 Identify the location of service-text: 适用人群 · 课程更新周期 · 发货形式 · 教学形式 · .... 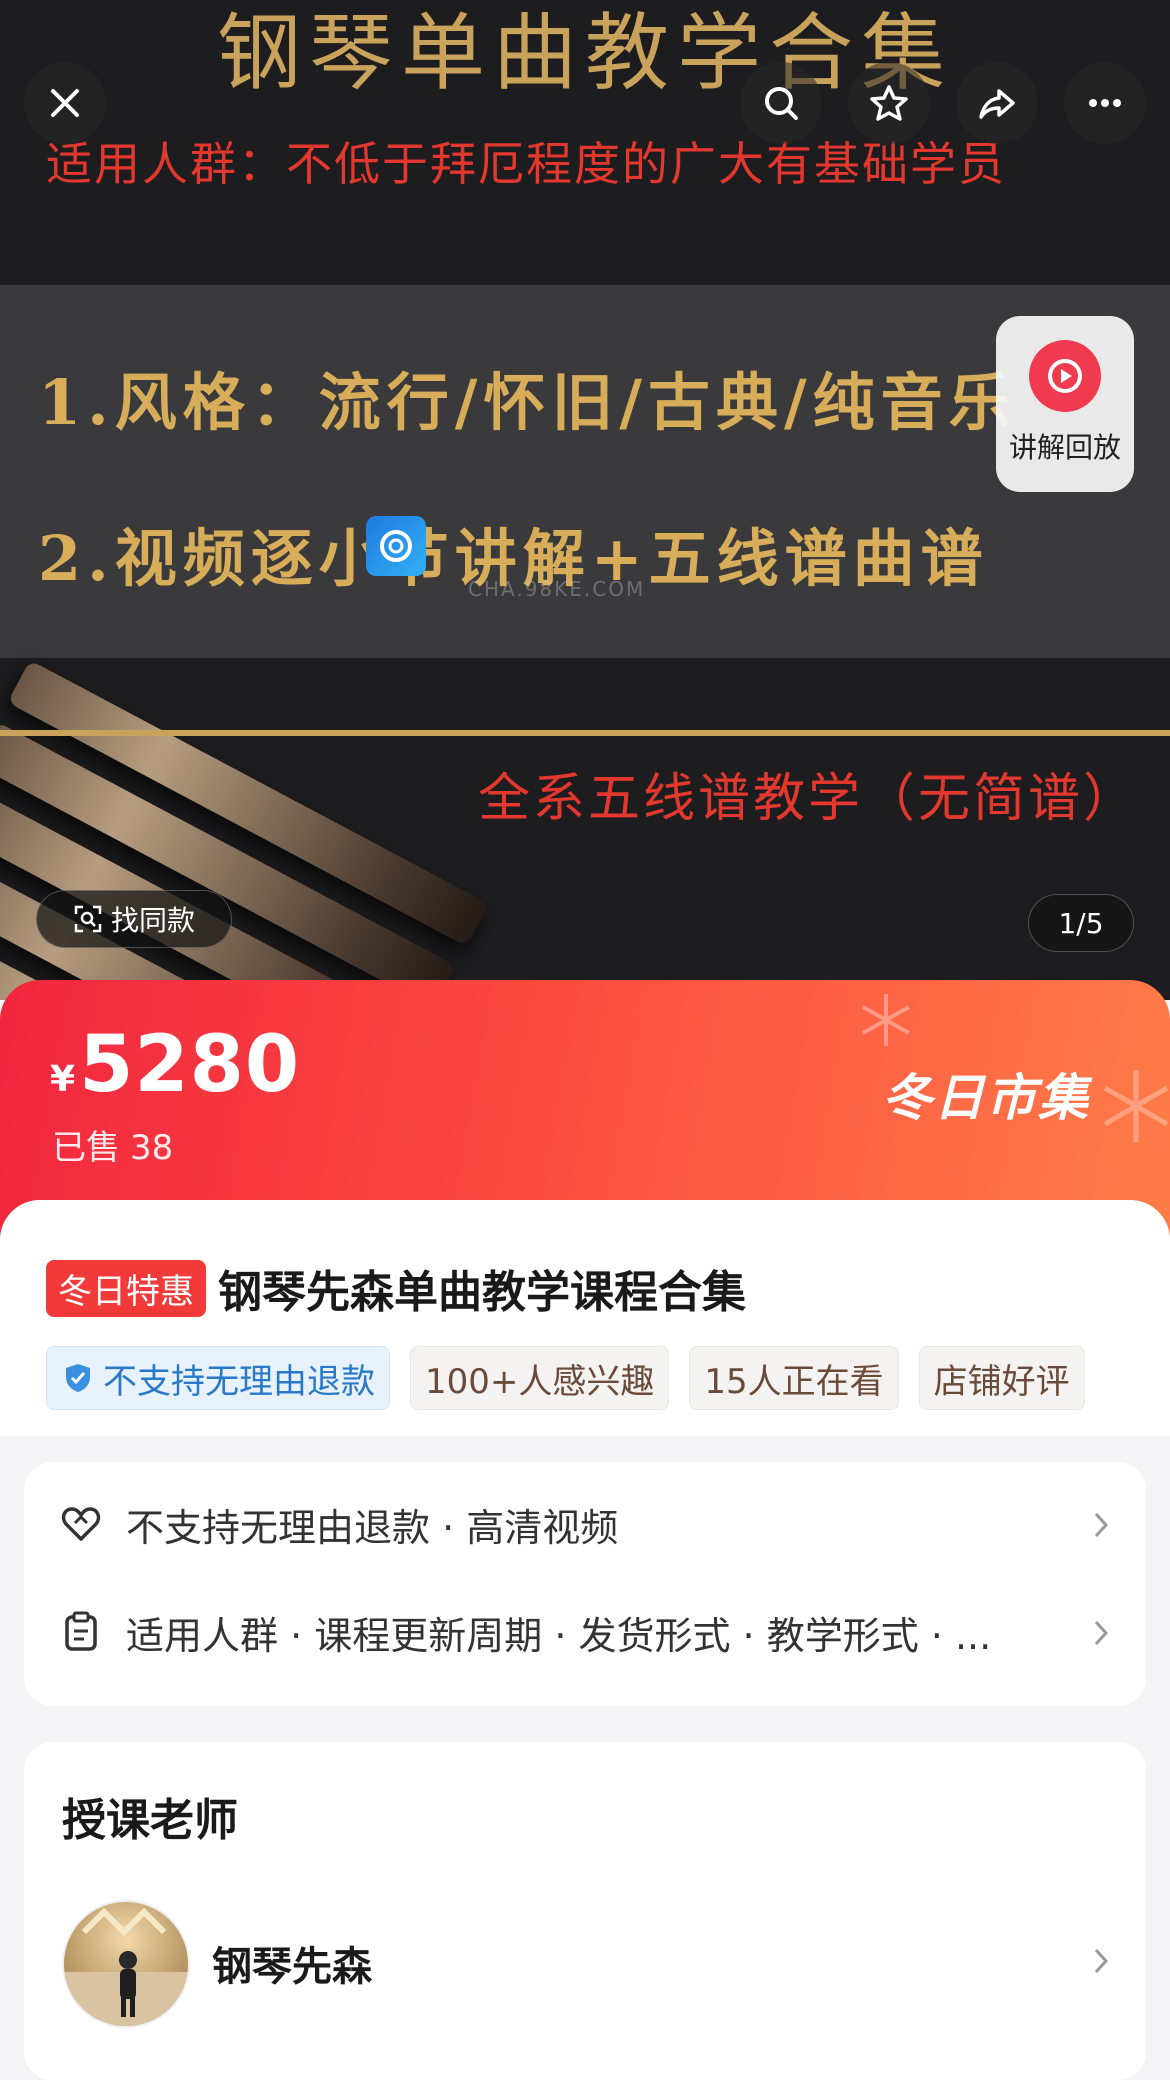
(559, 1635).